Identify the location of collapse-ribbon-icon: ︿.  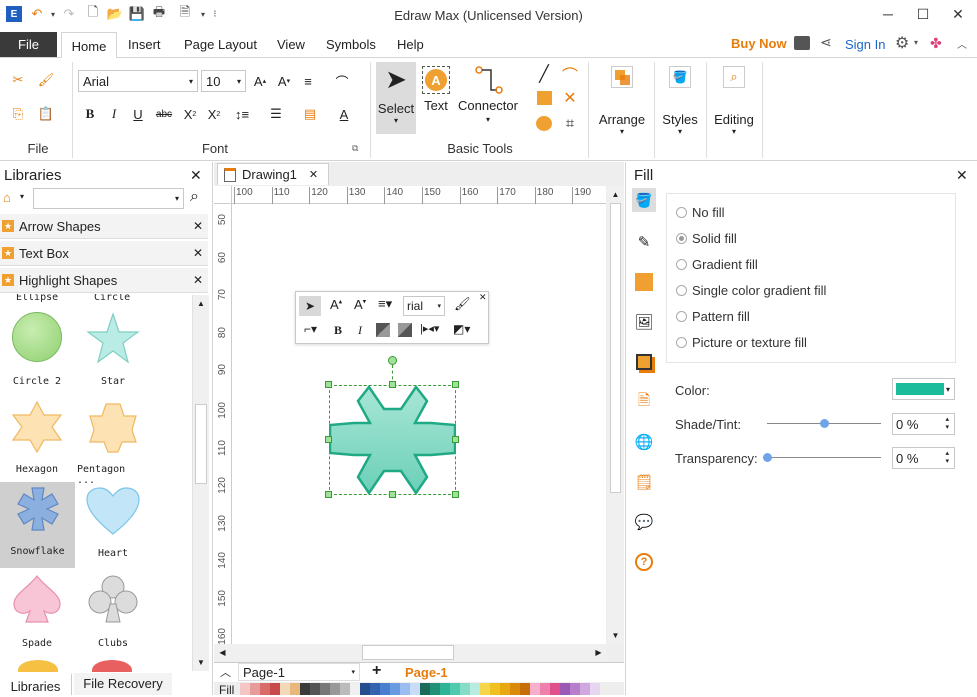
(962, 43).